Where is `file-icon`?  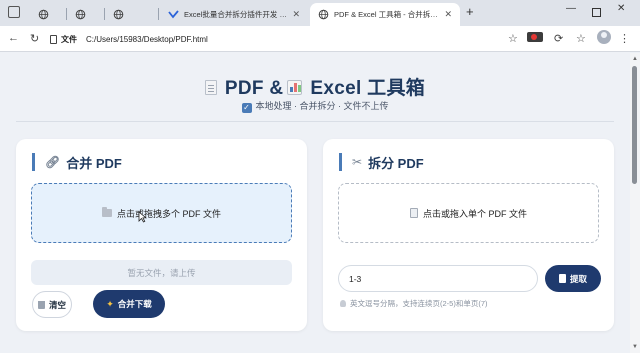
file-icon is located at coordinates (53, 39).